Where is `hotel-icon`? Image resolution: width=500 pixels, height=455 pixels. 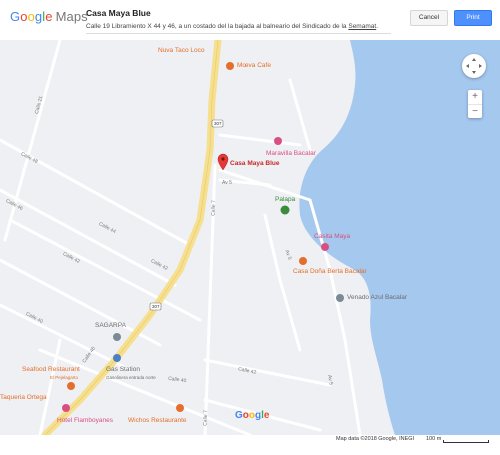
hotel-icon is located at coordinates (66, 408).